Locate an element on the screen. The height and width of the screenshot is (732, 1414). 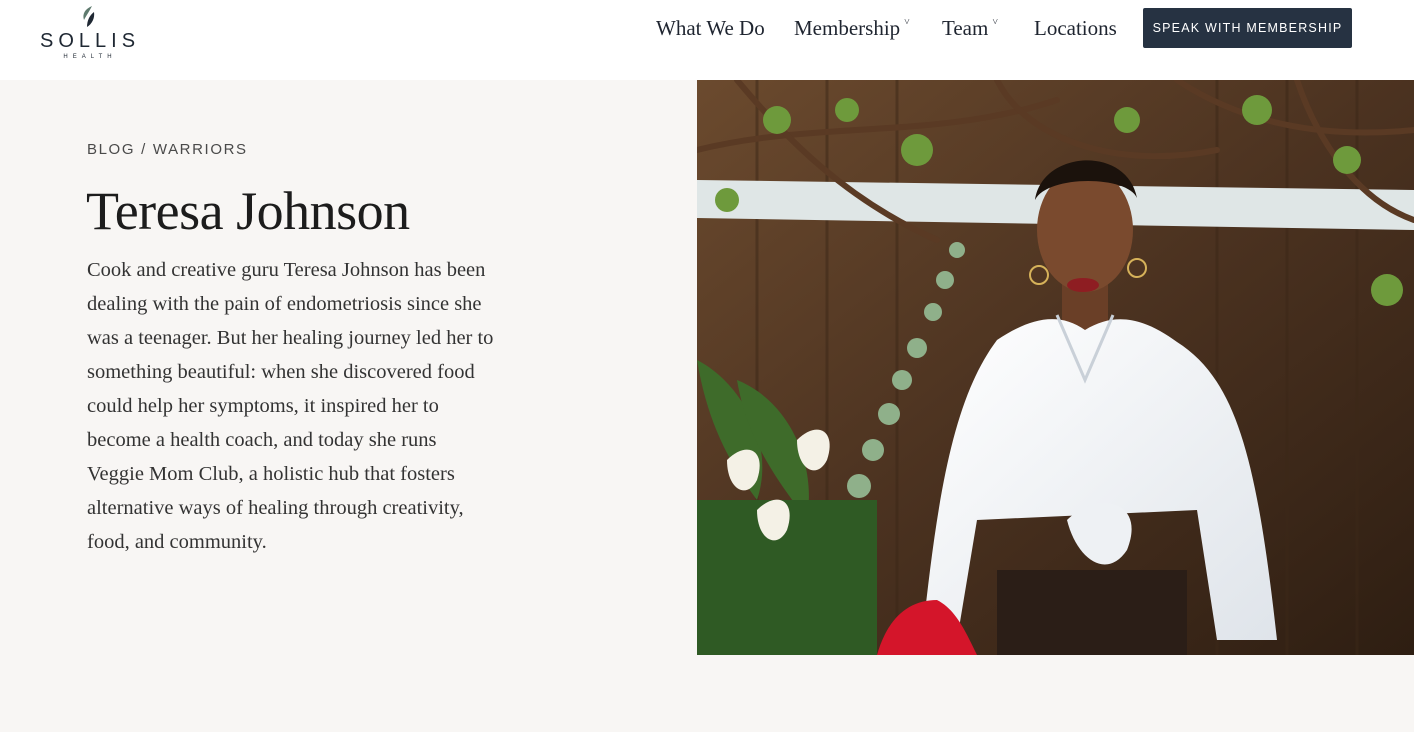
nav-team: Team ˅ is located at coordinates (970, 28).